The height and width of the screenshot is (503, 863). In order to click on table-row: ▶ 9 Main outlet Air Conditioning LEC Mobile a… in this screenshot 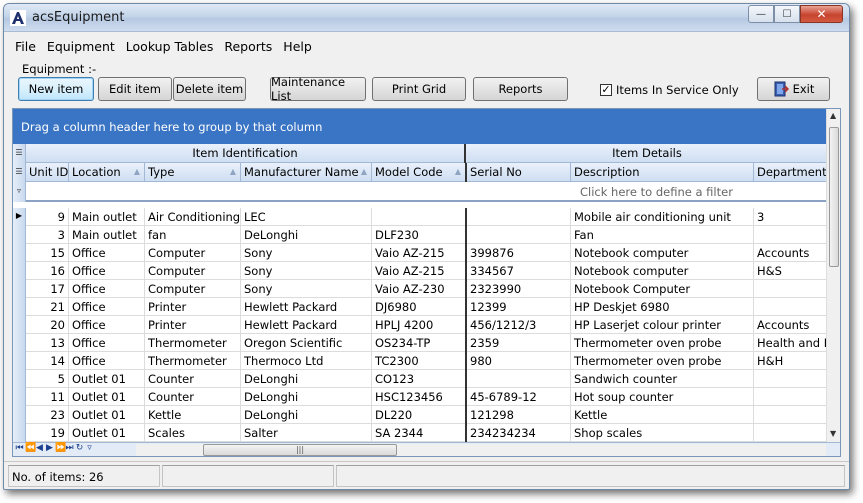, I will do `click(420, 217)`.